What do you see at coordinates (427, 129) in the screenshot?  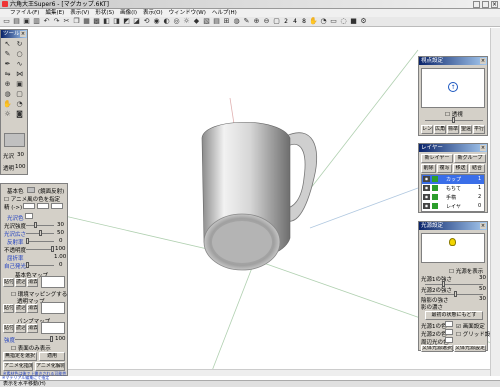 I see `lens-button: レンズ` at bounding box center [427, 129].